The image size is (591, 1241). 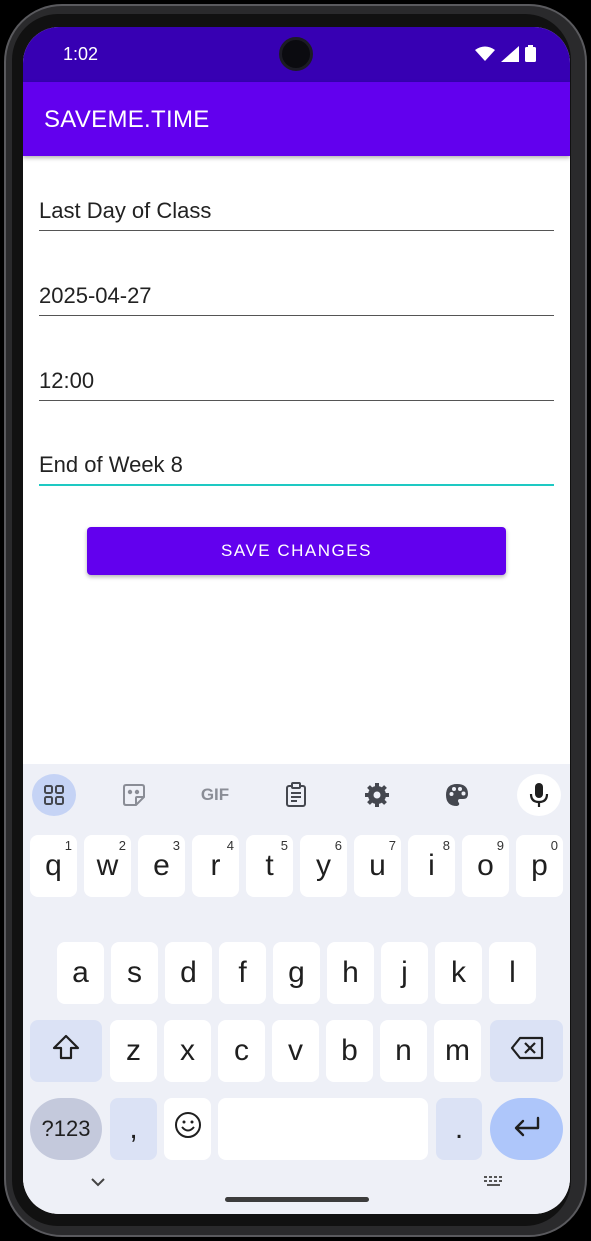 What do you see at coordinates (187, 1051) in the screenshot?
I see `key-x: x` at bounding box center [187, 1051].